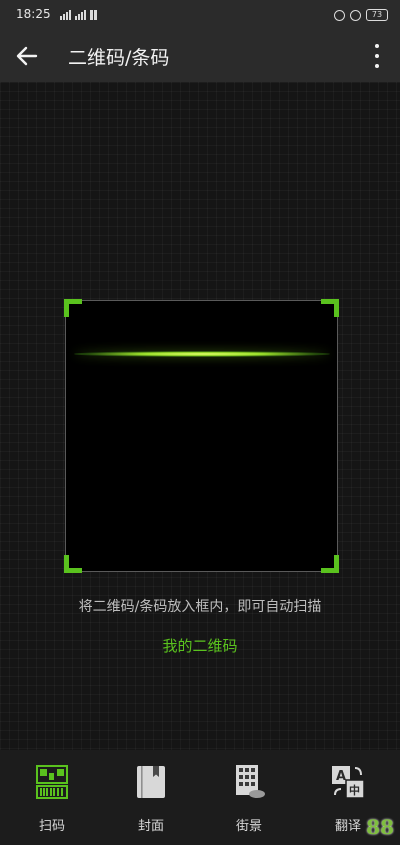 This screenshot has height=845, width=400. I want to click on wifi-icon, so click(93, 15).